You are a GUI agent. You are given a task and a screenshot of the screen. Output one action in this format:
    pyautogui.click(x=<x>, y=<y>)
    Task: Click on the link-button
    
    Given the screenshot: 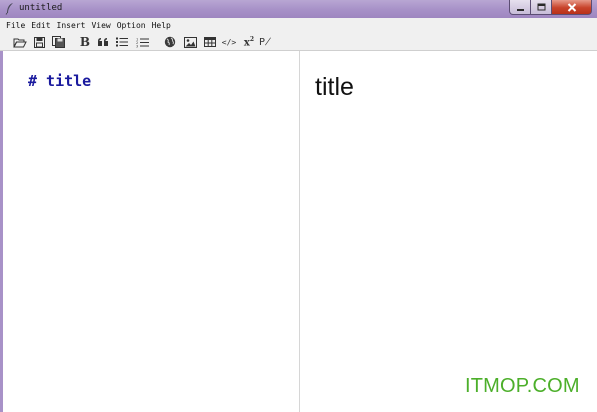 What is the action you would take?
    pyautogui.click(x=170, y=42)
    